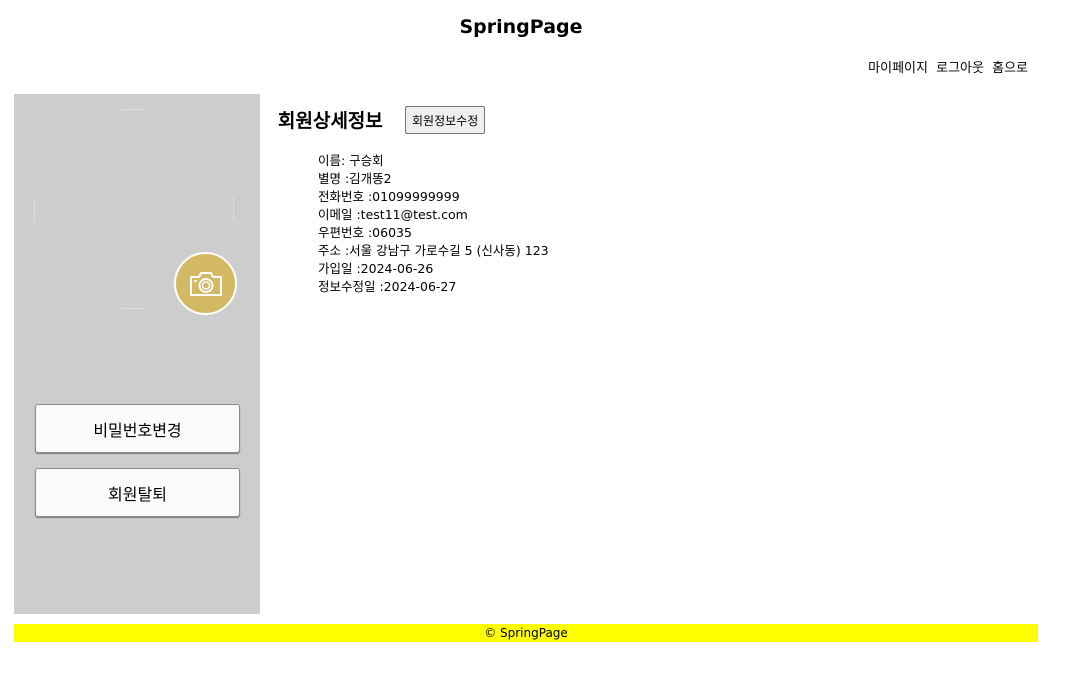  I want to click on camera-icon, so click(205, 283).